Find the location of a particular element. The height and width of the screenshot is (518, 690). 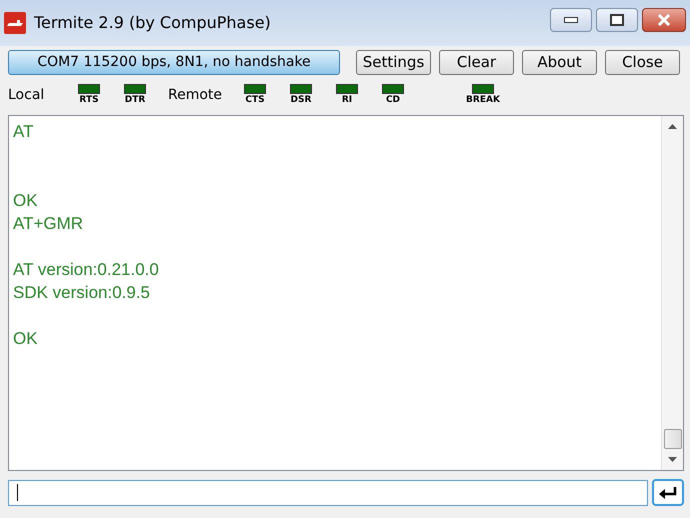

send-button is located at coordinates (668, 492).